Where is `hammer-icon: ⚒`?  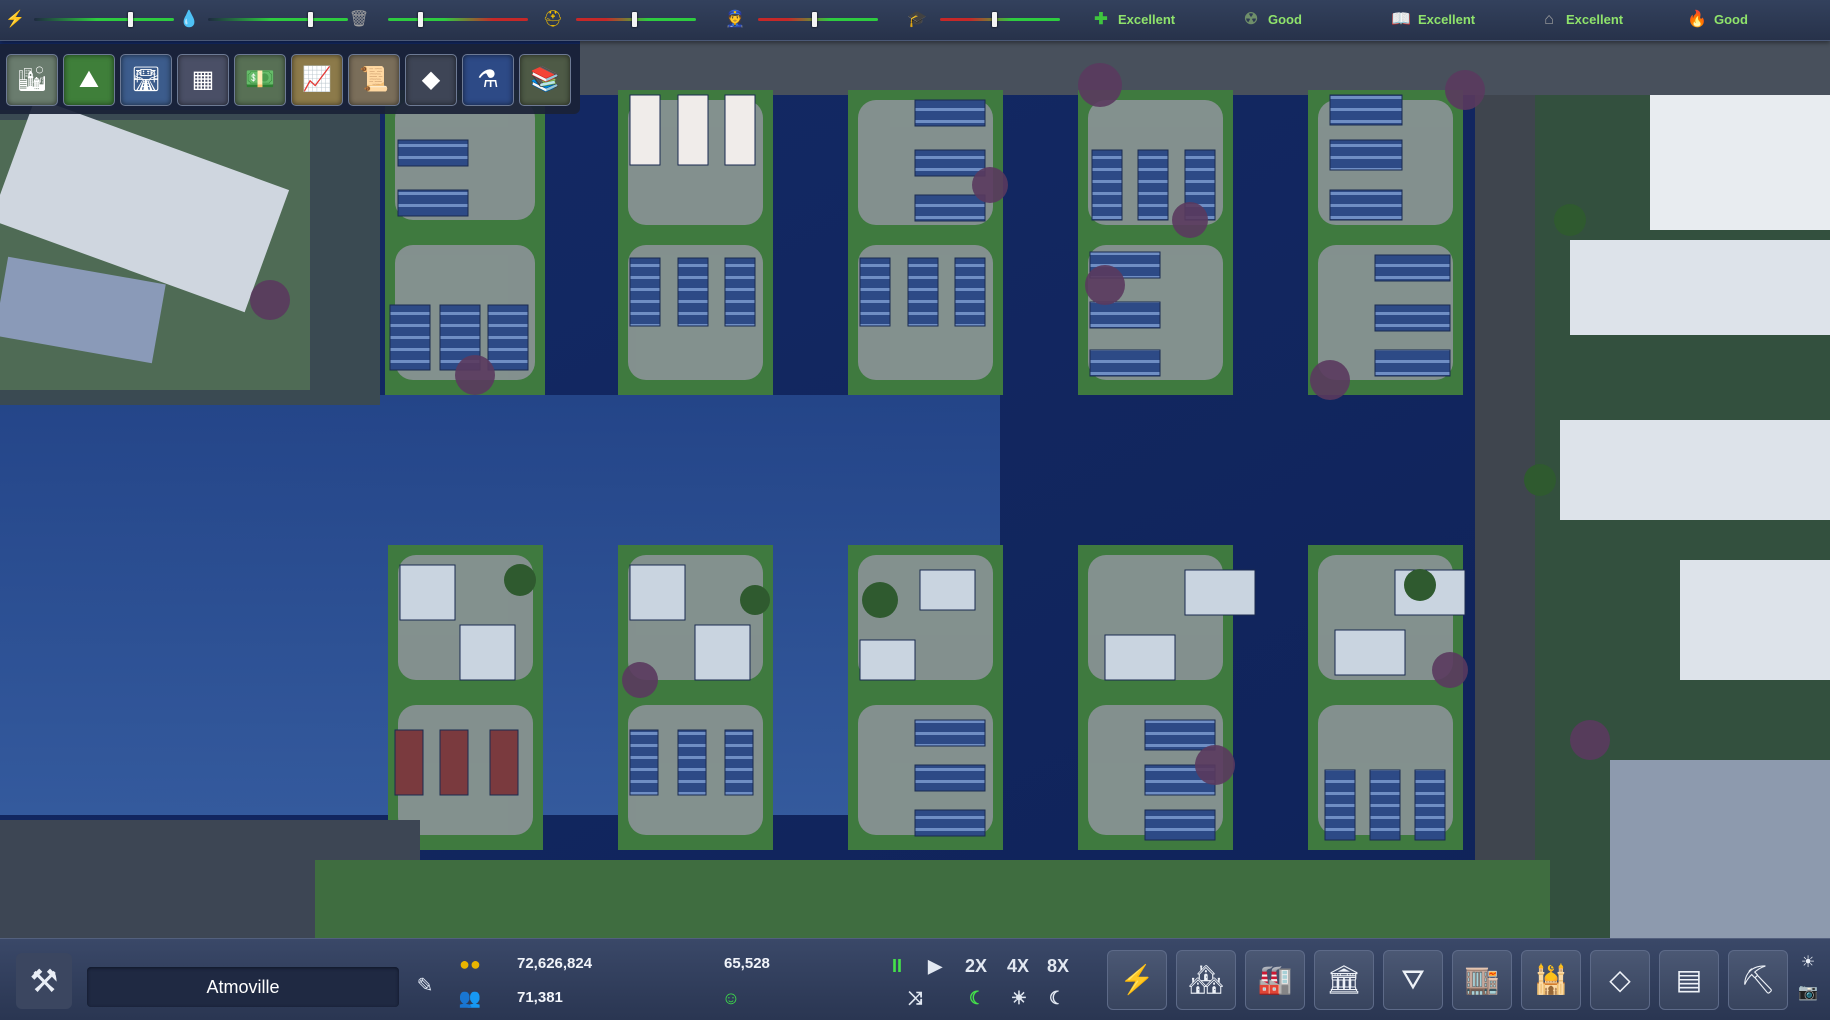
hammer-icon: ⚒ is located at coordinates (44, 981).